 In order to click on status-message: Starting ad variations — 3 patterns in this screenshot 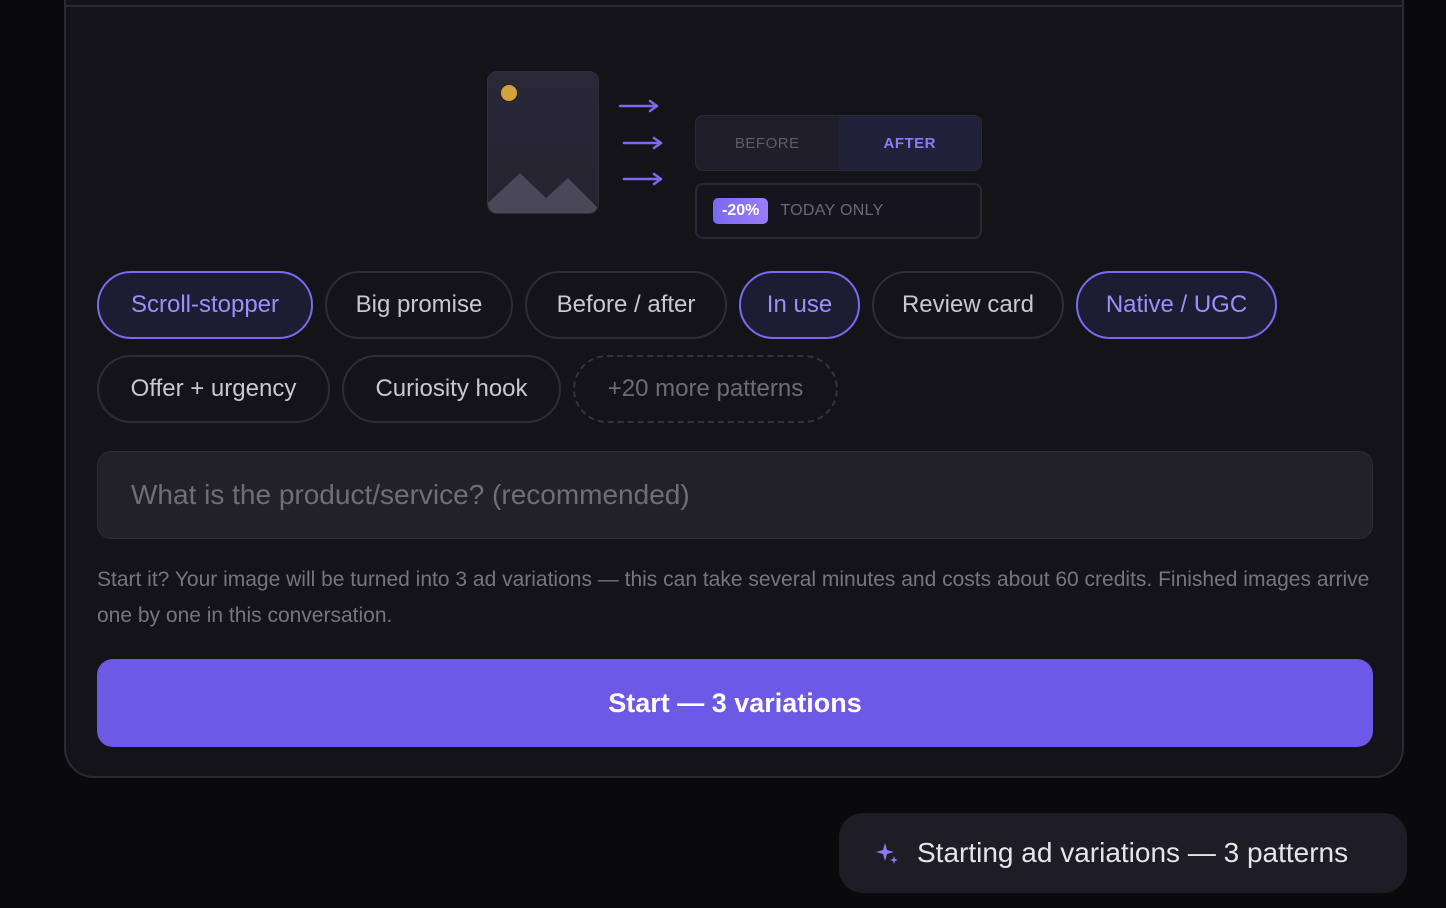, I will do `click(1123, 853)`.